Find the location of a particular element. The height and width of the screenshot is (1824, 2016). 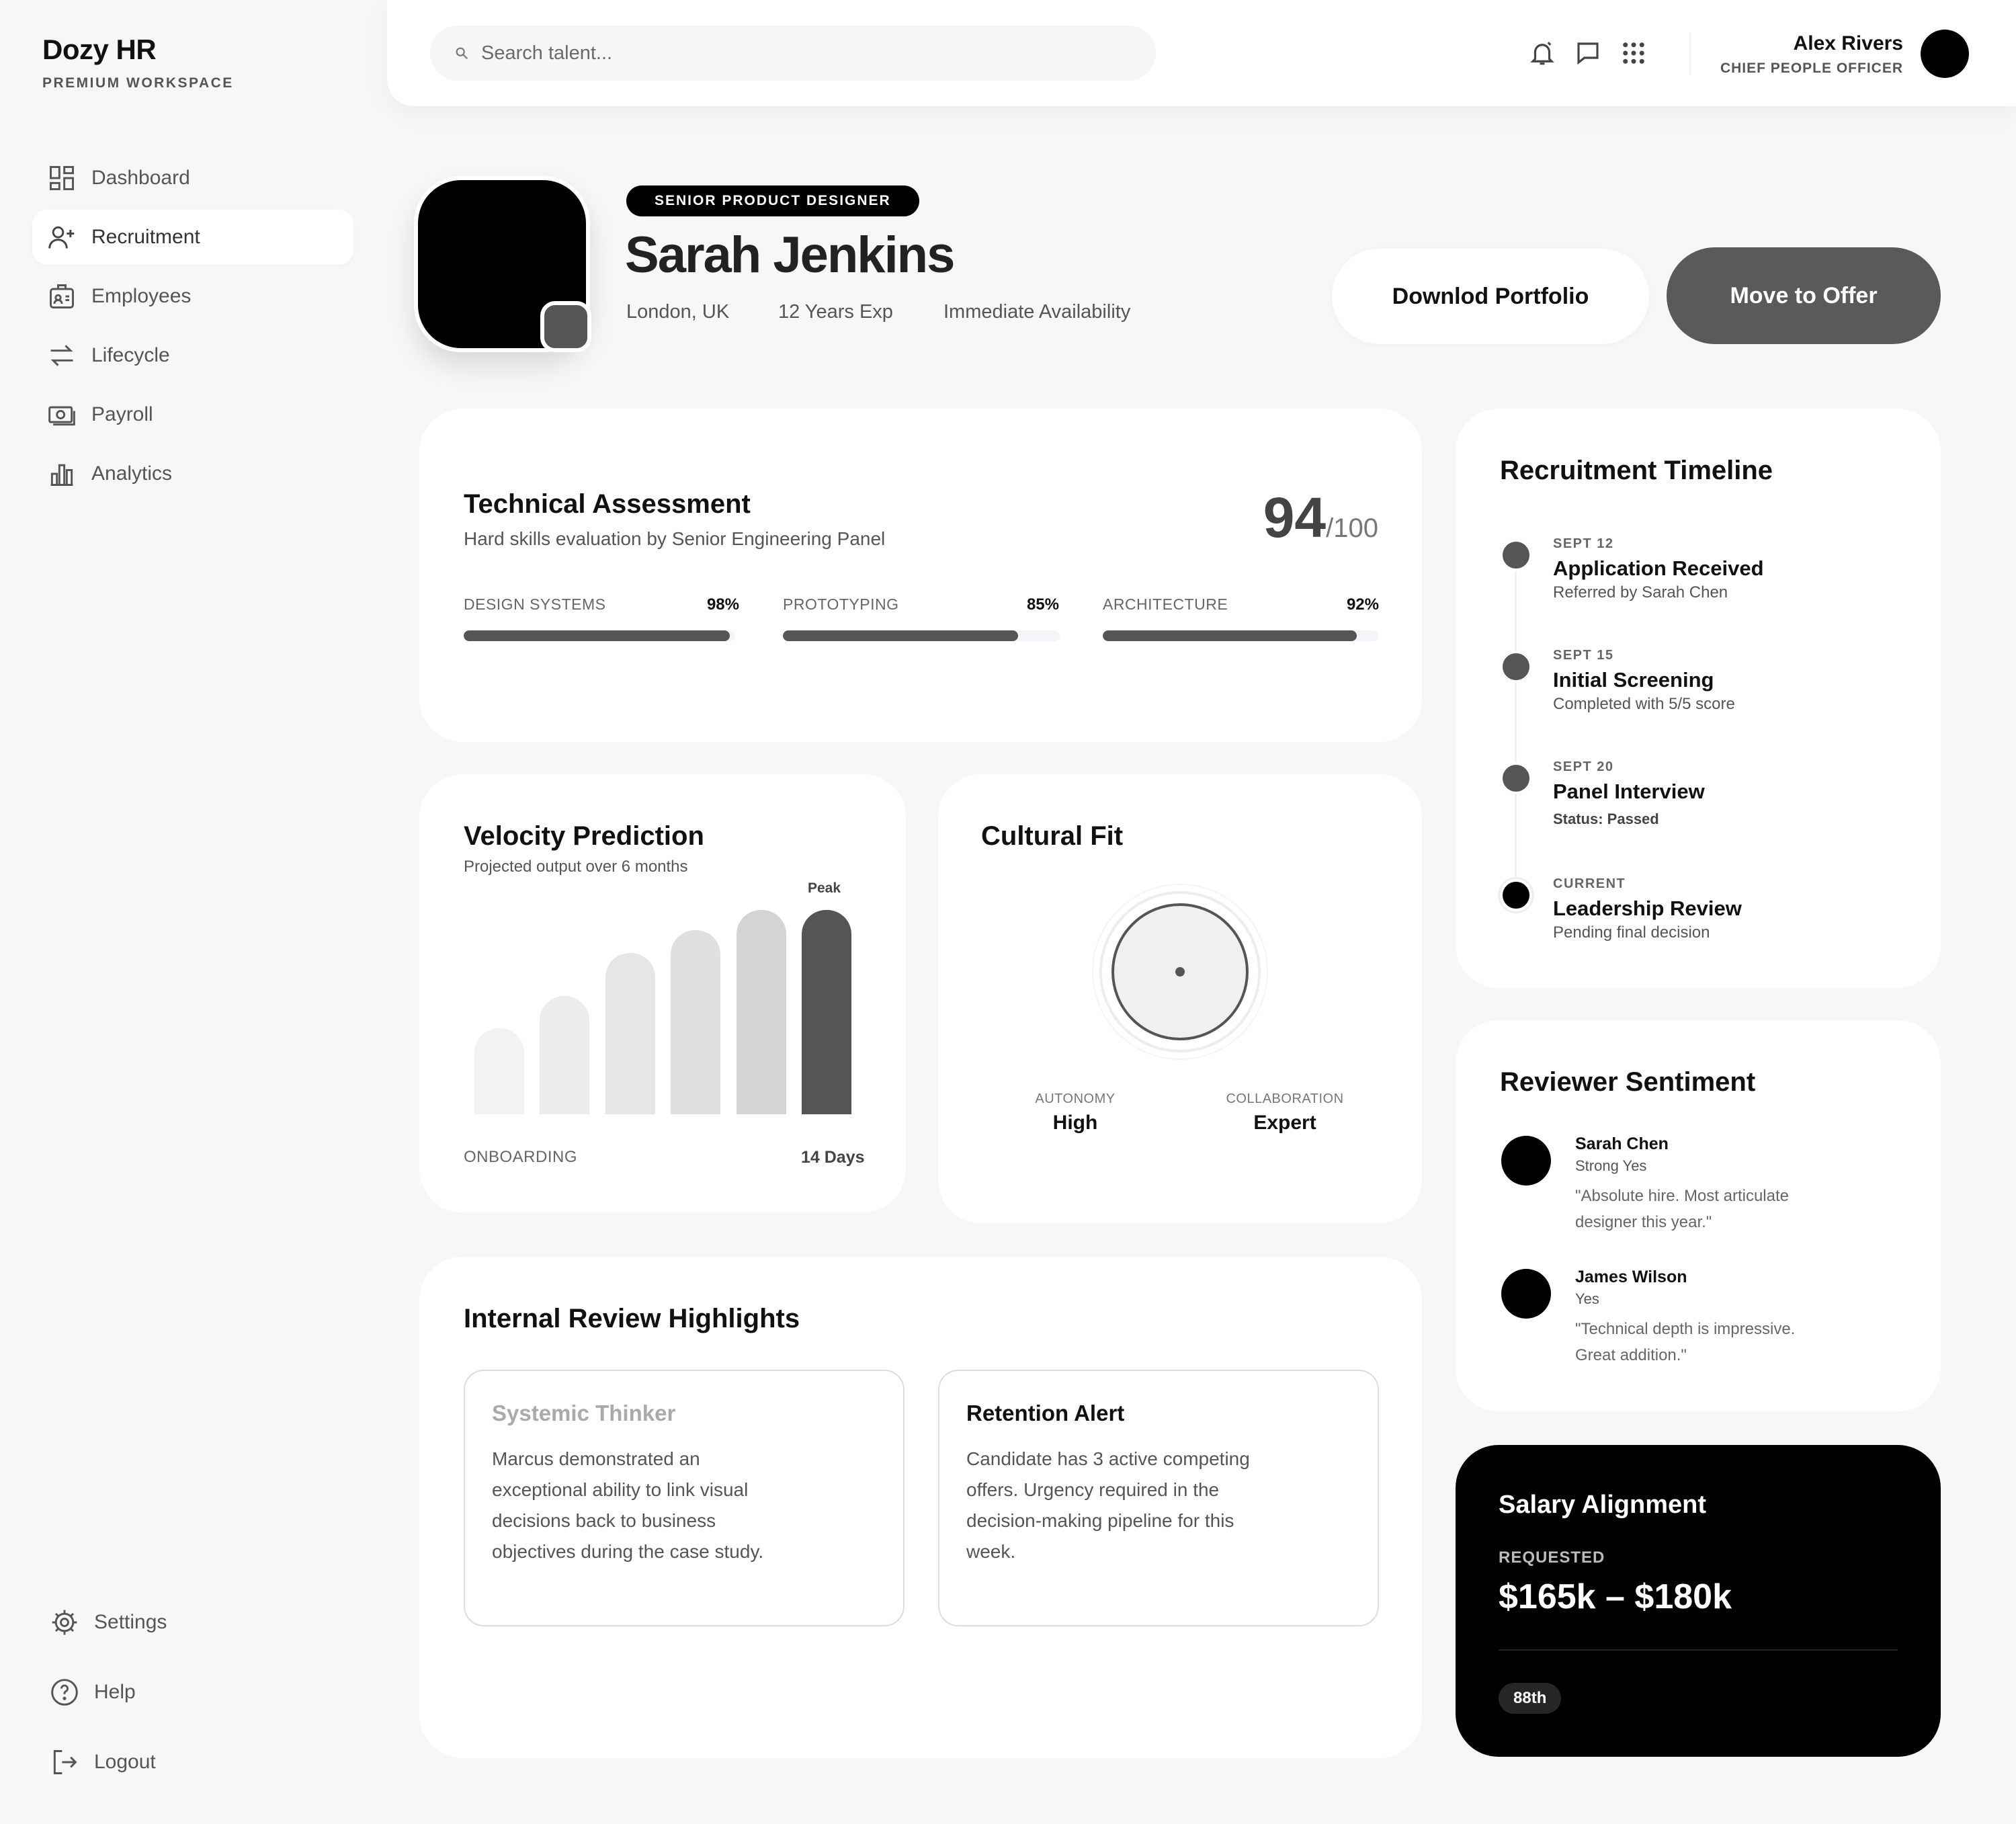

assessment-title: Technical Assessment is located at coordinates (608, 504).